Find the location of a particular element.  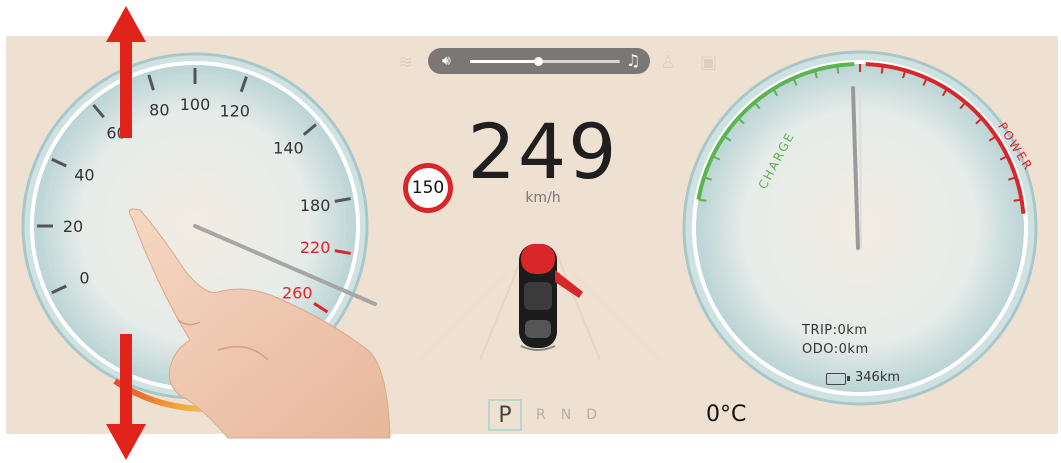

odo-label: ODO: is located at coordinates (820, 349).